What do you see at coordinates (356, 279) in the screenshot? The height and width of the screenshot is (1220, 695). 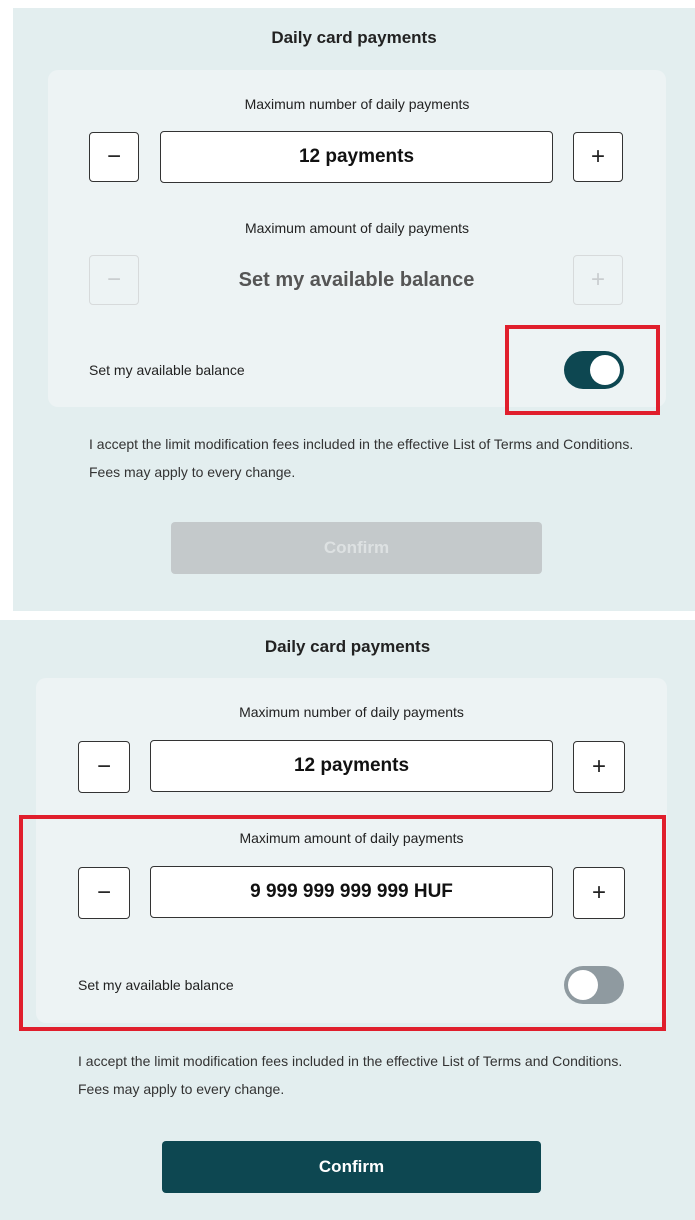 I see `amount-value-field: Set my available balance` at bounding box center [356, 279].